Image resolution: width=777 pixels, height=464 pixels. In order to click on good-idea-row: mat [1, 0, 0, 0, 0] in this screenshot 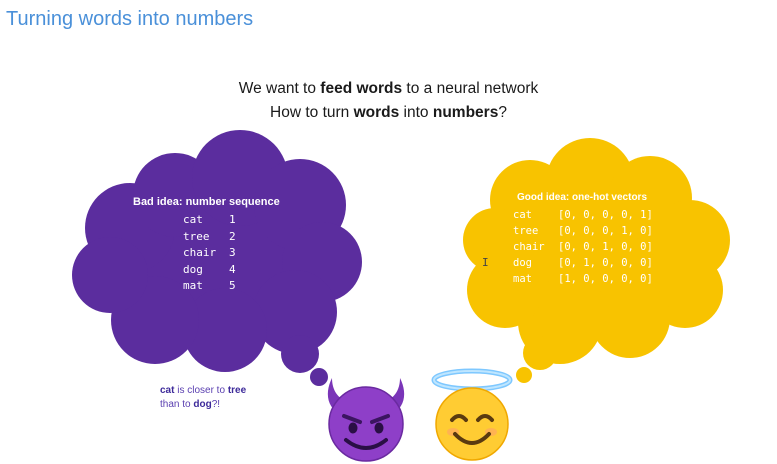, I will do `click(583, 279)`.